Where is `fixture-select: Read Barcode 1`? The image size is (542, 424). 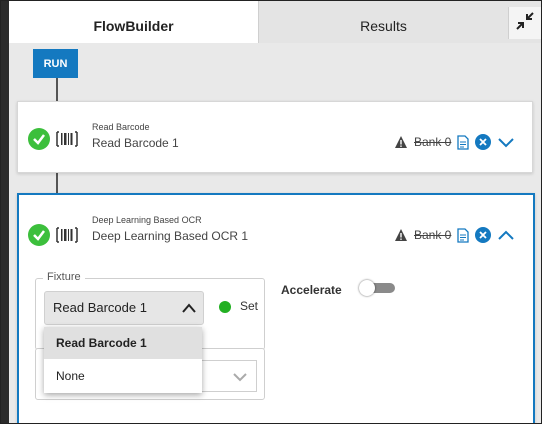
fixture-select: Read Barcode 1 is located at coordinates (124, 308).